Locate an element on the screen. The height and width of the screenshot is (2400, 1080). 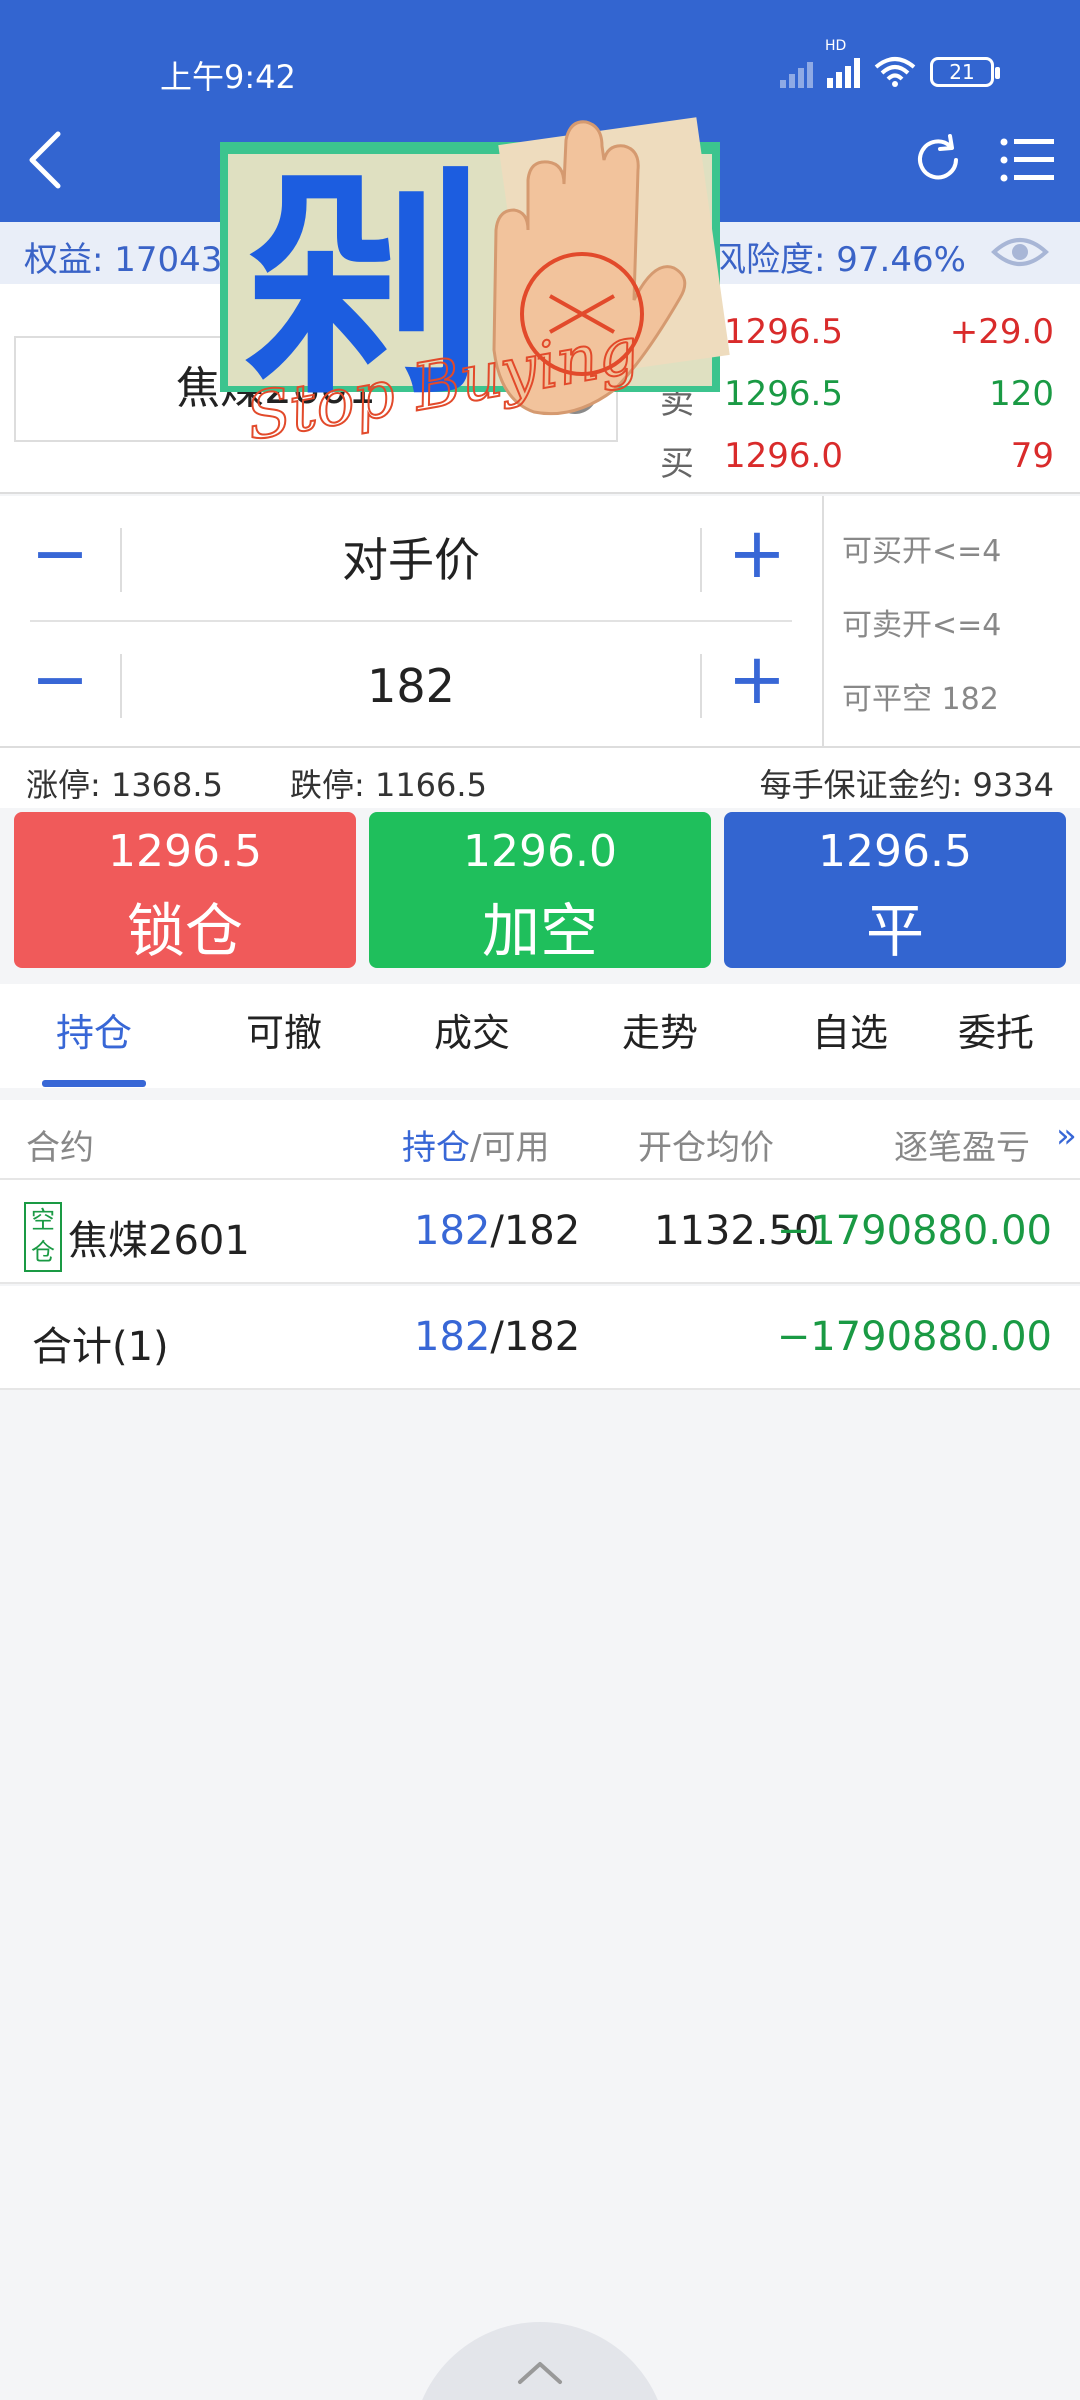
wifi-icon is located at coordinates (895, 72).